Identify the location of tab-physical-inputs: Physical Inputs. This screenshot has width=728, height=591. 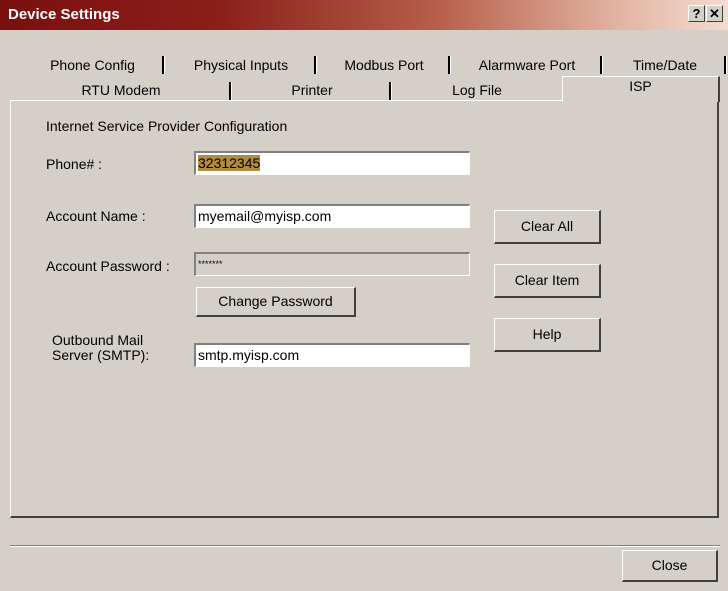
(241, 65).